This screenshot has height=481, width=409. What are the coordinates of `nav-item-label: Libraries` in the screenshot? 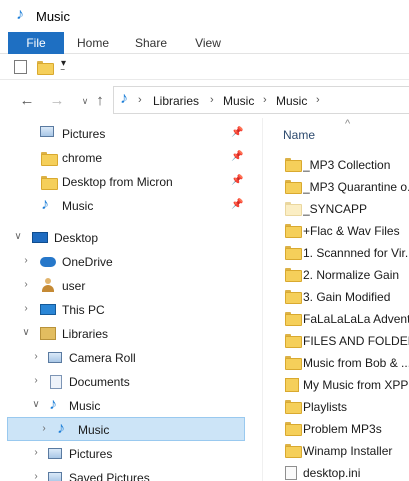 It's located at (85, 334).